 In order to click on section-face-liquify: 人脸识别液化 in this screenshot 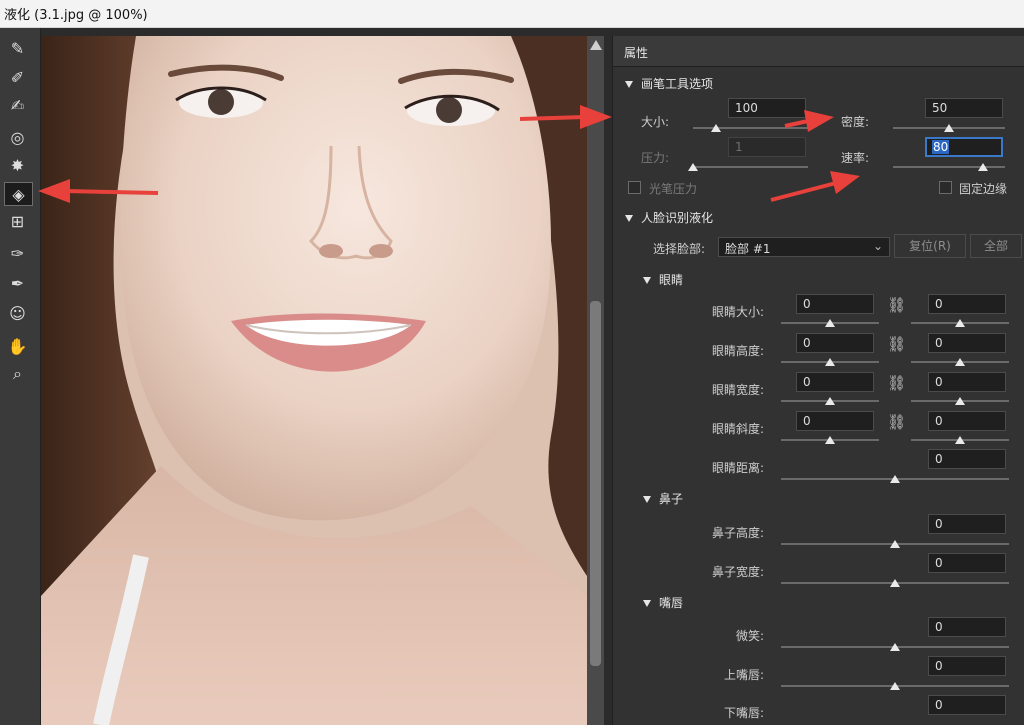, I will do `click(669, 217)`.